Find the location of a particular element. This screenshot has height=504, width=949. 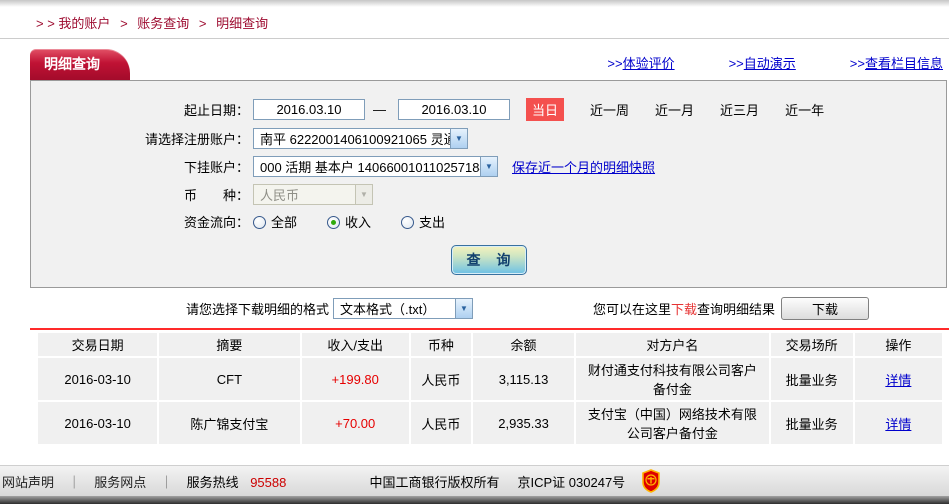

tab-row: 明细查询 >>体验评价 >>自动演示 >>查看栏目信息 is located at coordinates (488, 64).